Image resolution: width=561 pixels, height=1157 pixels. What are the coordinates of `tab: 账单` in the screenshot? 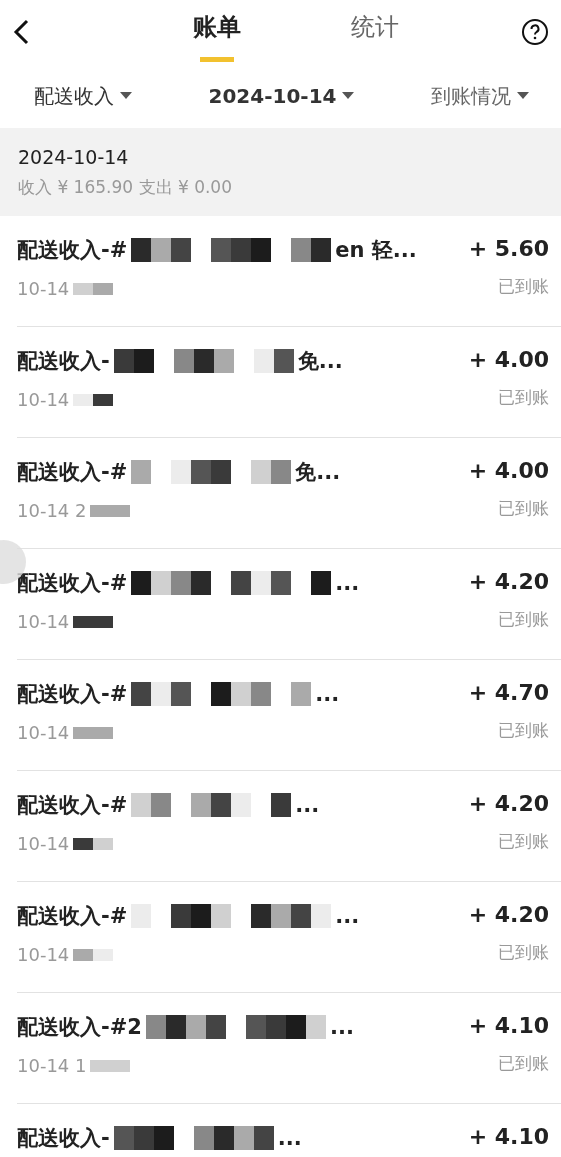 It's located at (216, 32).